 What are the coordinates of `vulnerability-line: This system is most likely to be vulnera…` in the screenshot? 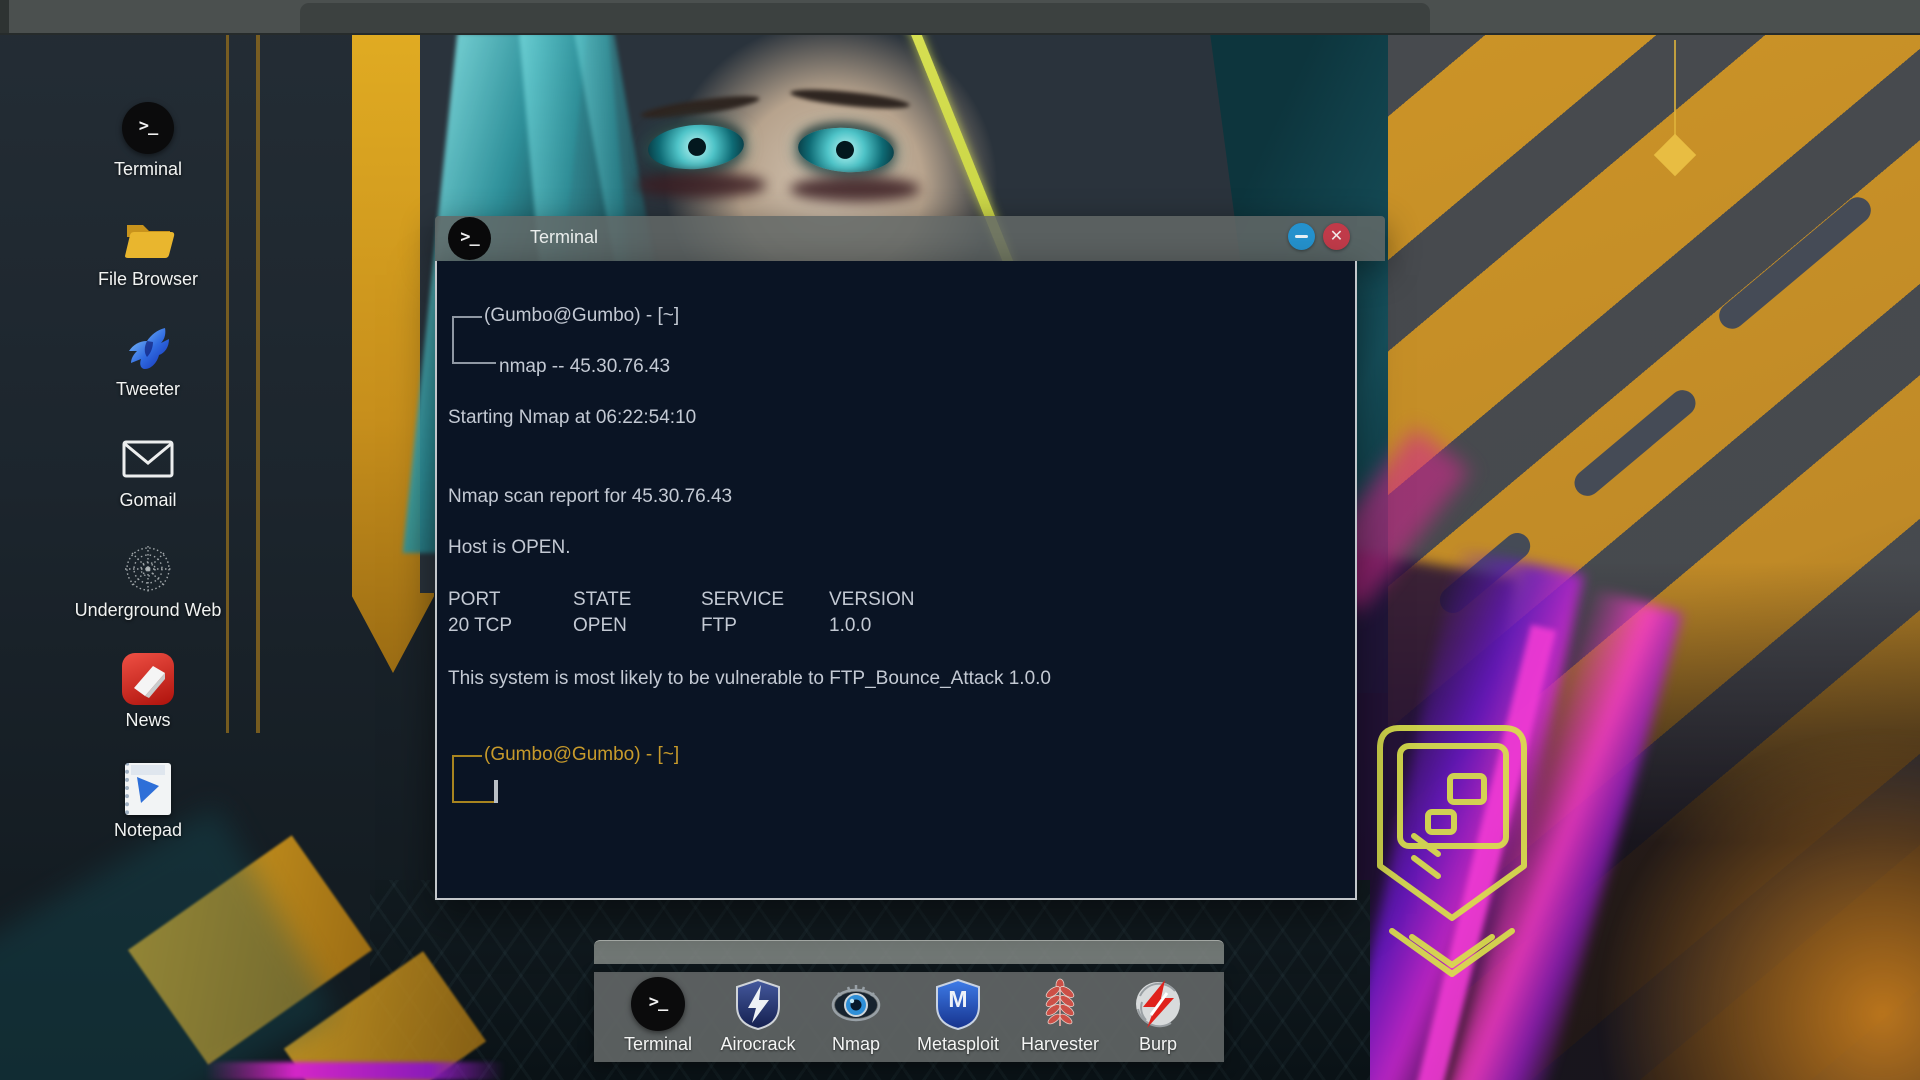 It's located at (749, 678).